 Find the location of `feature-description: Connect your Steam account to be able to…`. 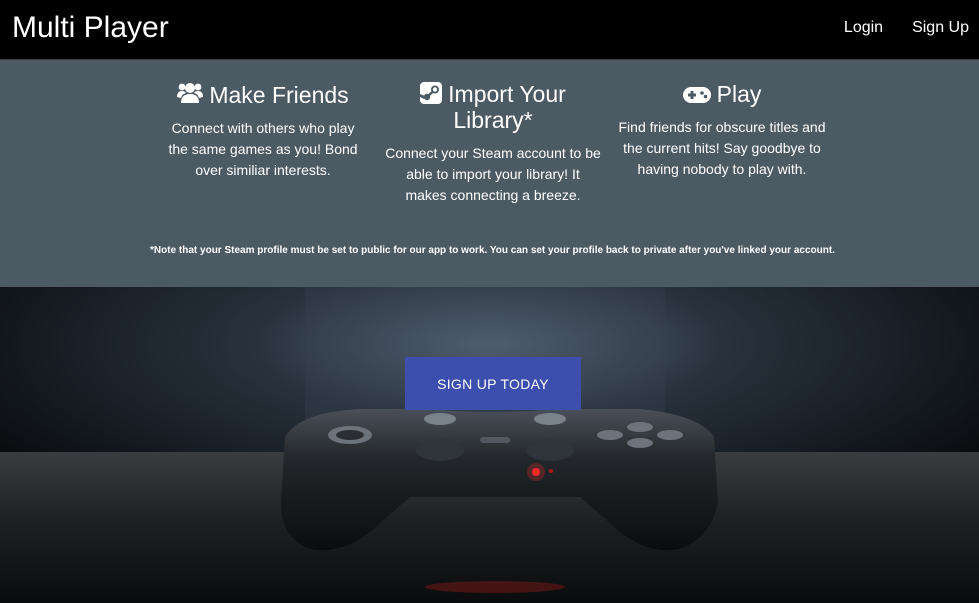

feature-description: Connect your Steam account to be able to… is located at coordinates (493, 174).